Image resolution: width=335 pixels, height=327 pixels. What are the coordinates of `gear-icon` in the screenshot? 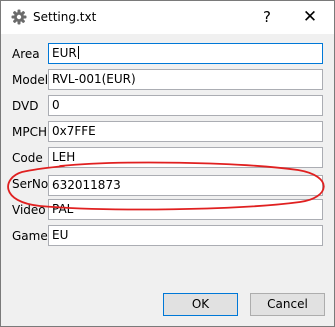 It's located at (19, 17).